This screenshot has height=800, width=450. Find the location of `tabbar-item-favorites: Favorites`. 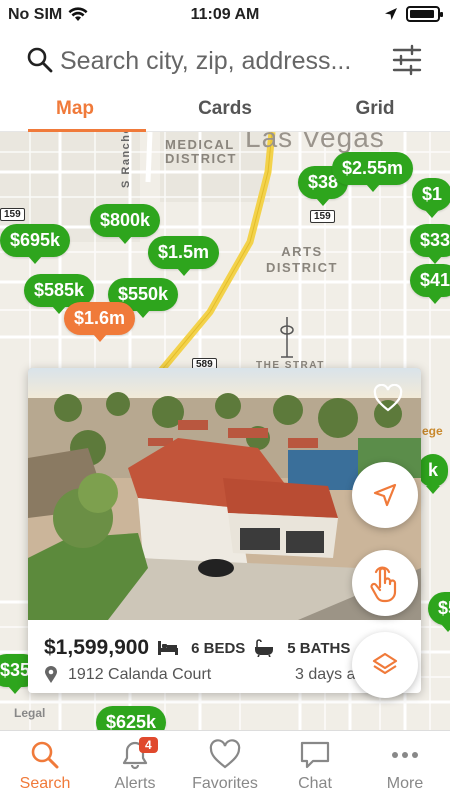

tabbar-item-favorites: Favorites is located at coordinates (225, 765).